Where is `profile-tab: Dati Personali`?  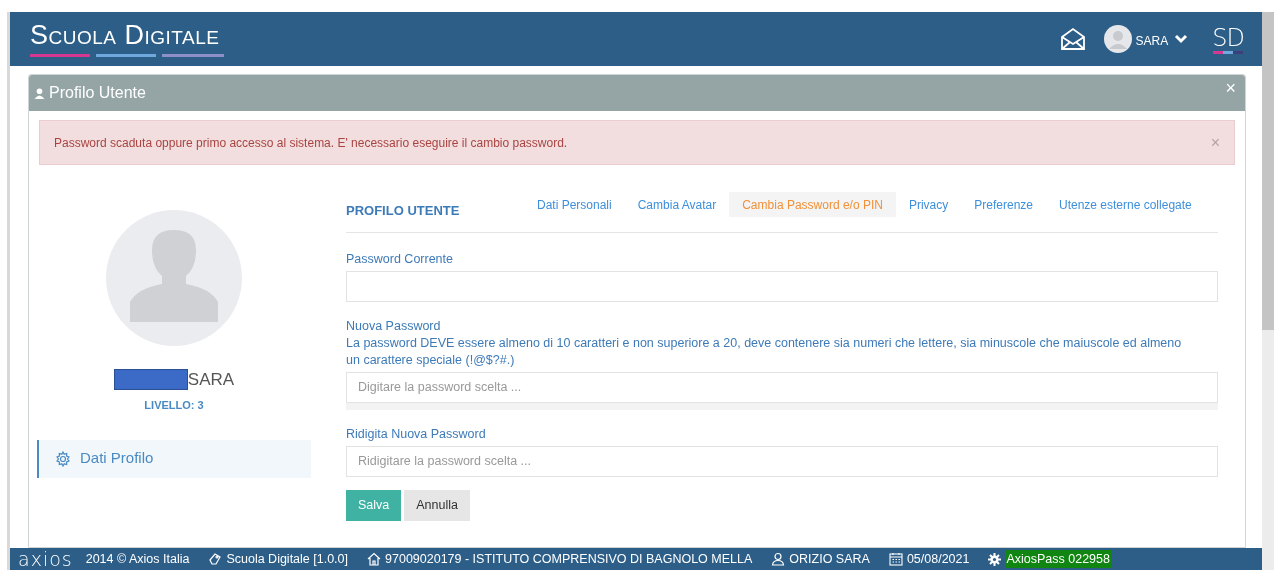 profile-tab: Dati Personali is located at coordinates (574, 205).